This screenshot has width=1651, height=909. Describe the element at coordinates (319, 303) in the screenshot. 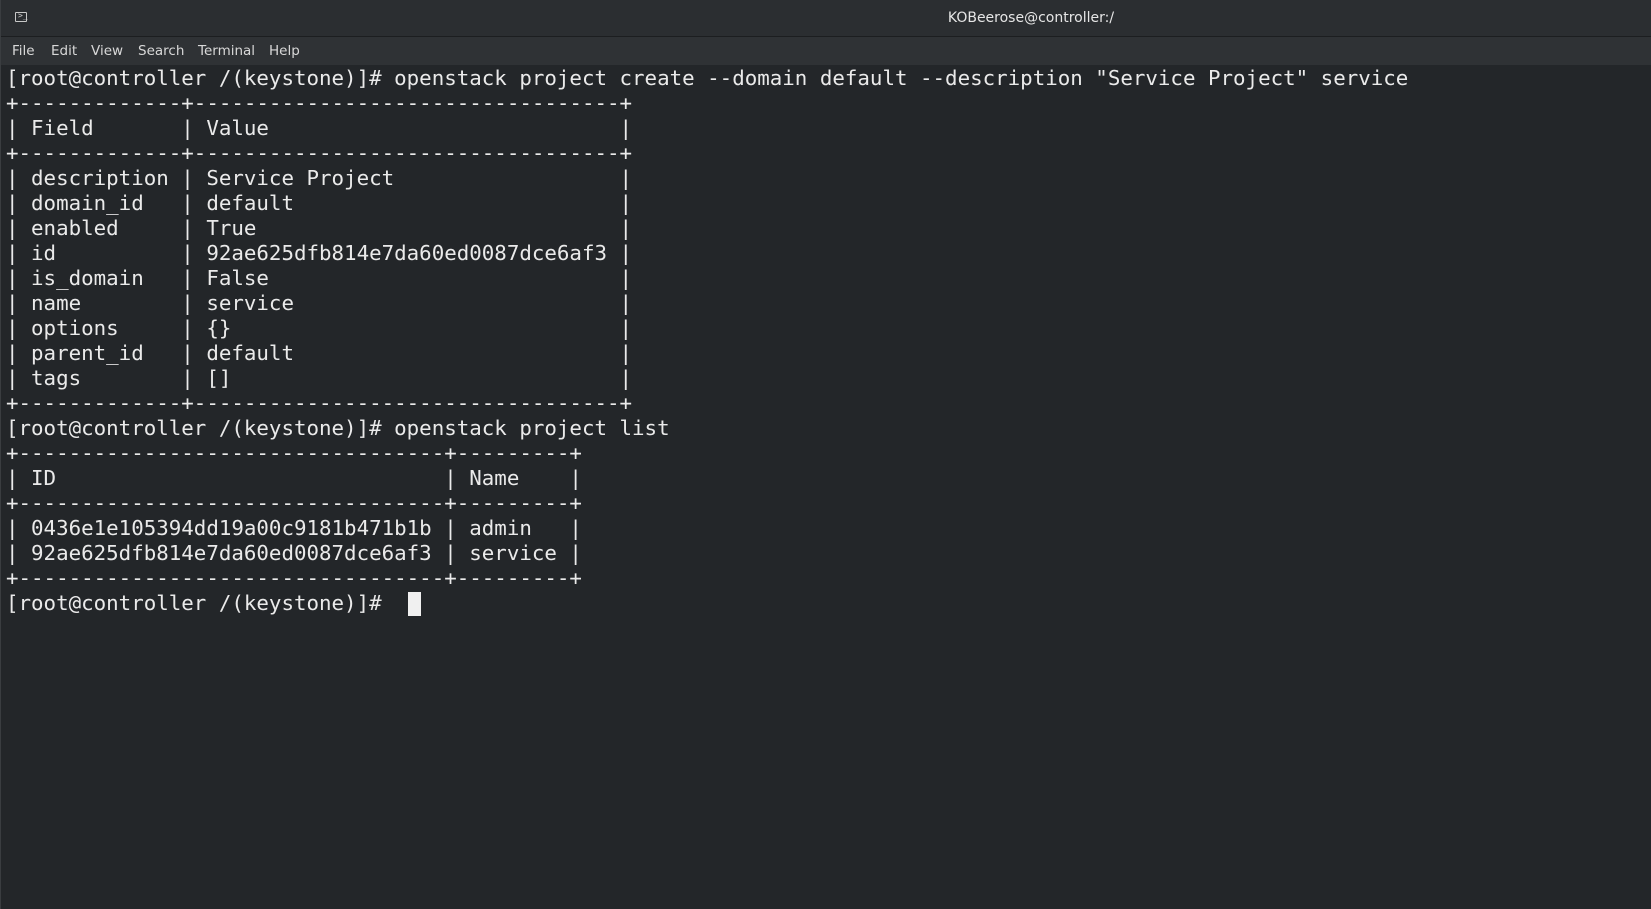

I see `terminal-line: | name | service |` at that location.